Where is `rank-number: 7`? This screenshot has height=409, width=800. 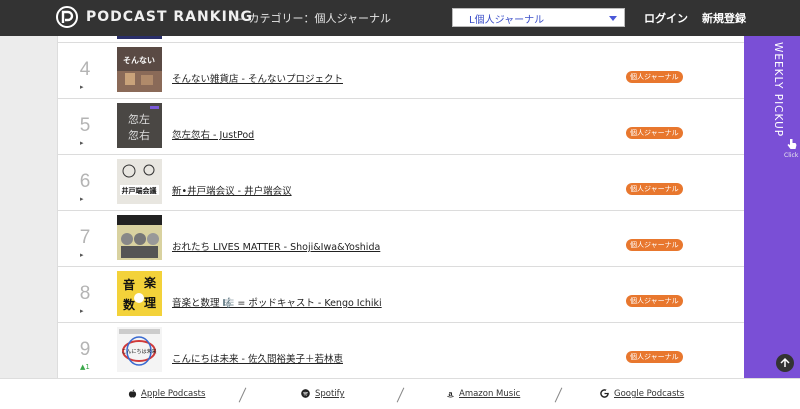
rank-number: 7 is located at coordinates (85, 237).